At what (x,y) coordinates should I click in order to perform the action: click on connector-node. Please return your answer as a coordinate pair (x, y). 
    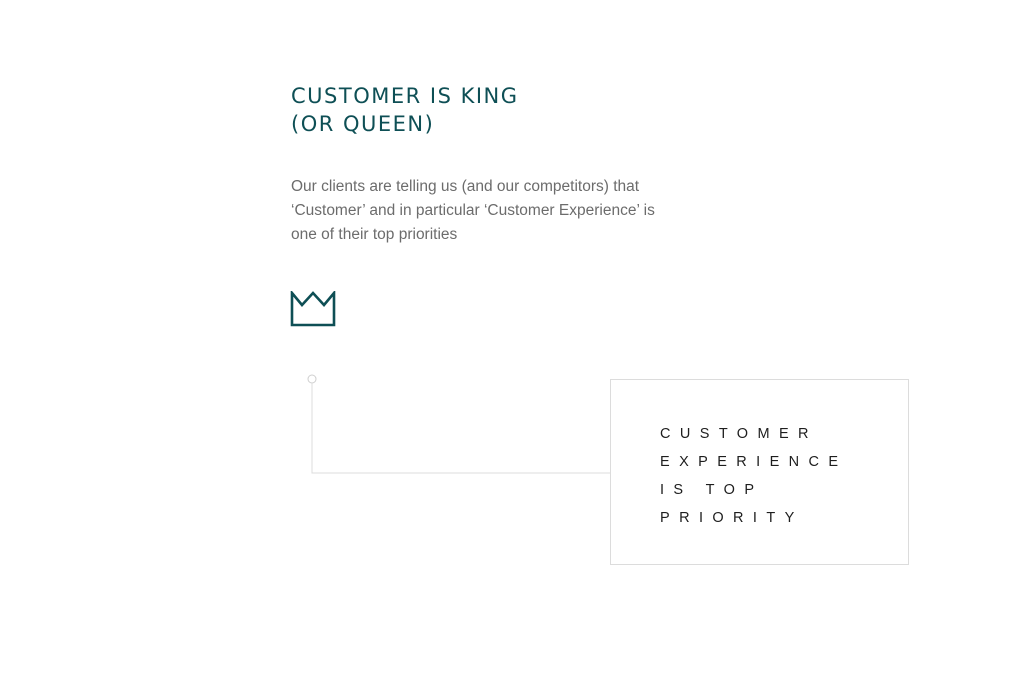
    Looking at the image, I should click on (312, 379).